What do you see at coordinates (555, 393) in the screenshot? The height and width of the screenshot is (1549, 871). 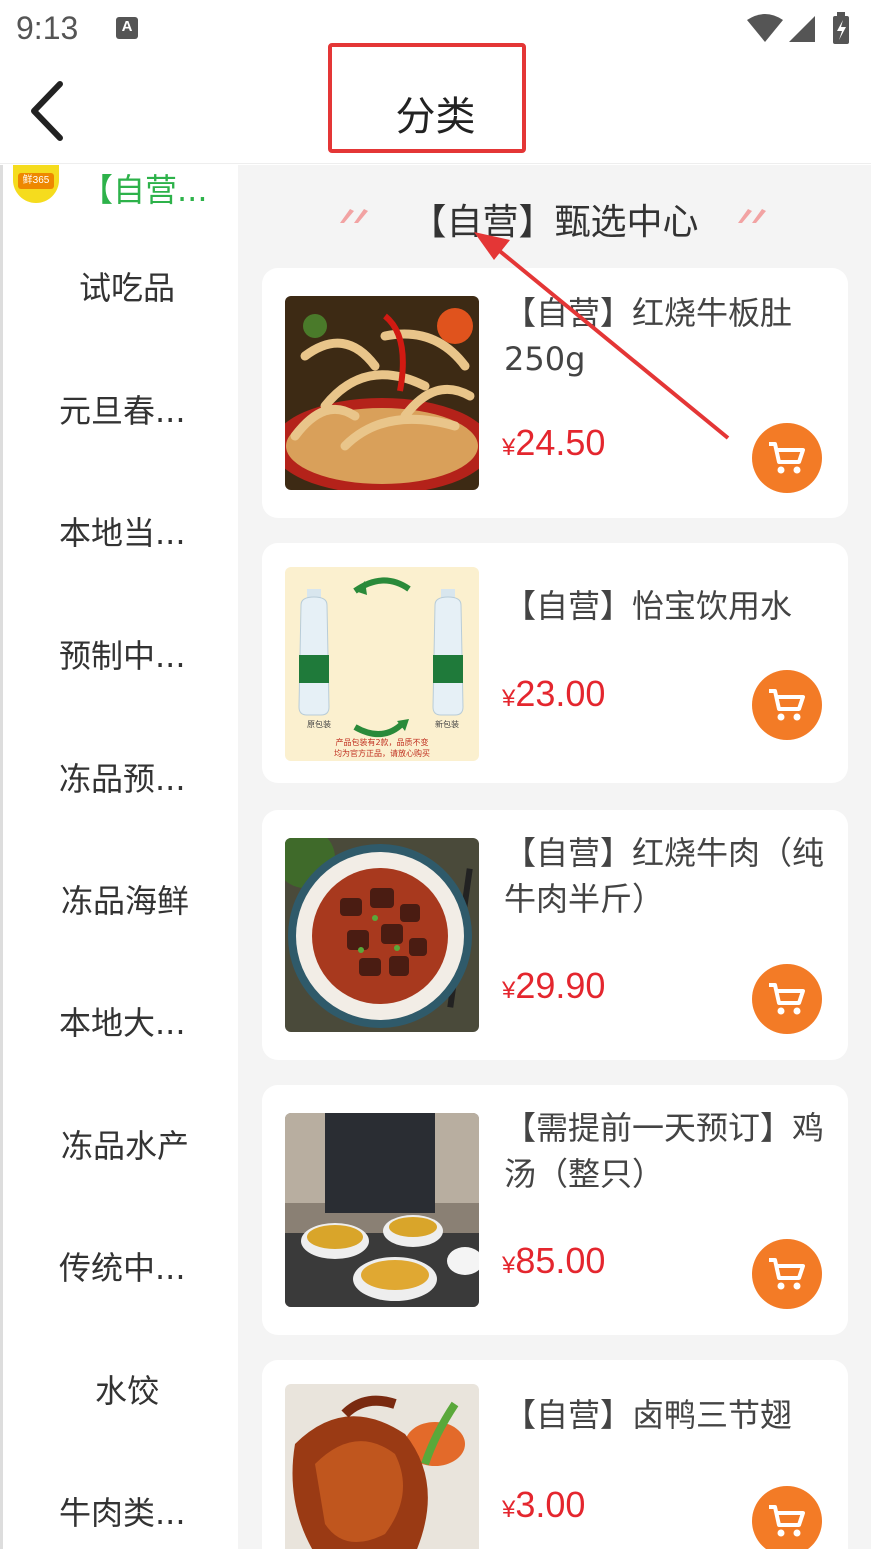 I see `product-card: 【自营】红烧牛板肚250g ¥24.50` at bounding box center [555, 393].